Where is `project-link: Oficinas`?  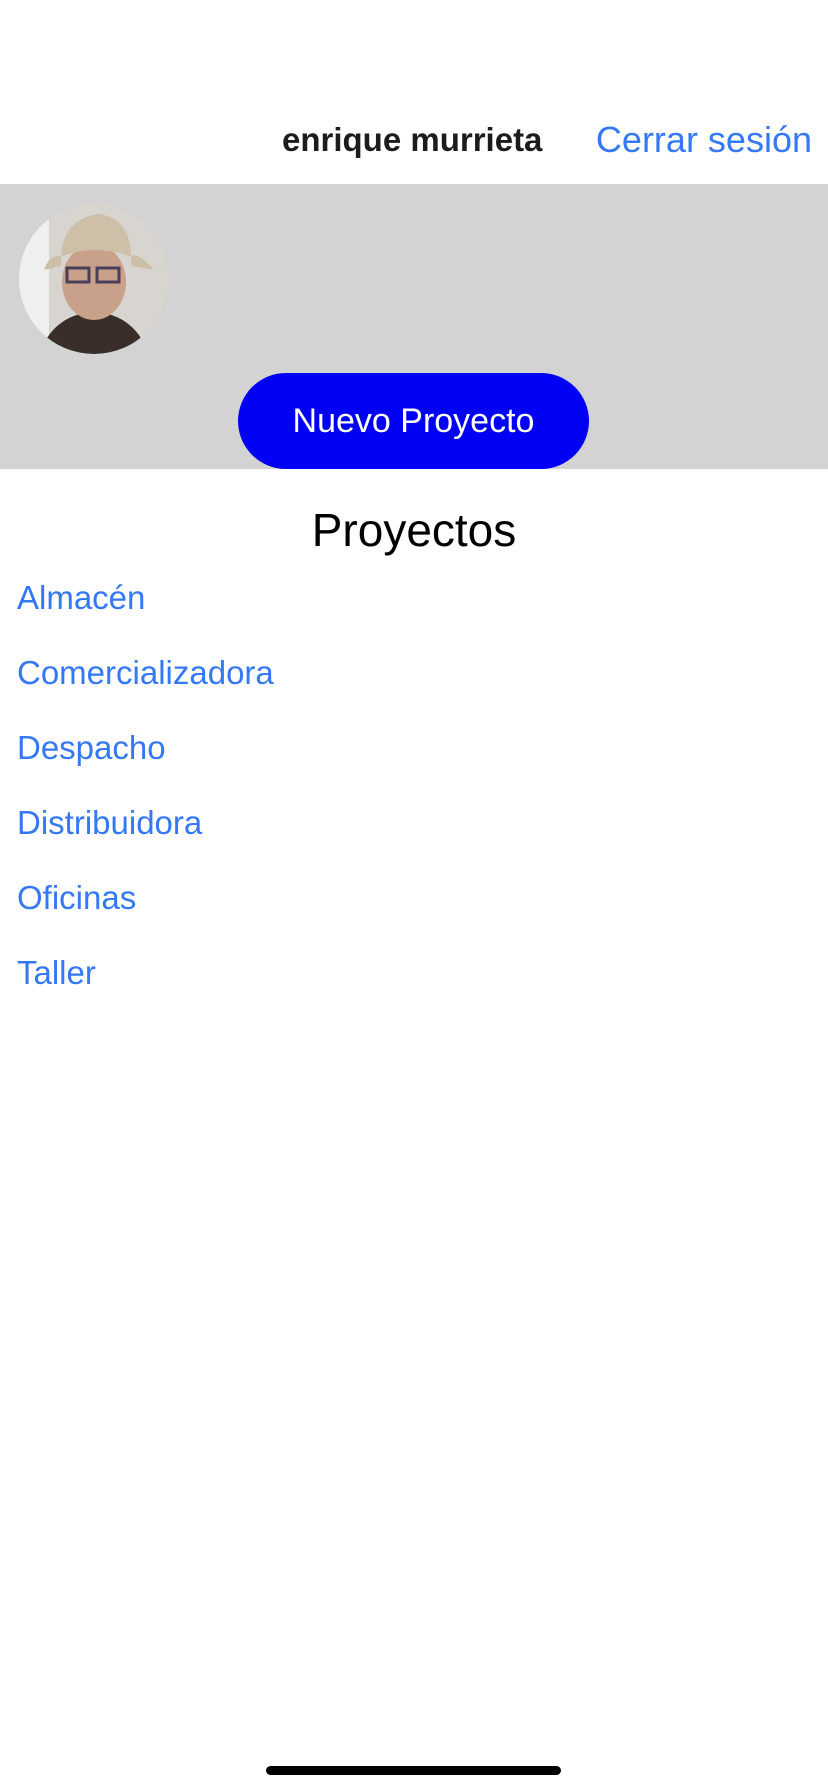
project-link: Oficinas is located at coordinates (145, 914).